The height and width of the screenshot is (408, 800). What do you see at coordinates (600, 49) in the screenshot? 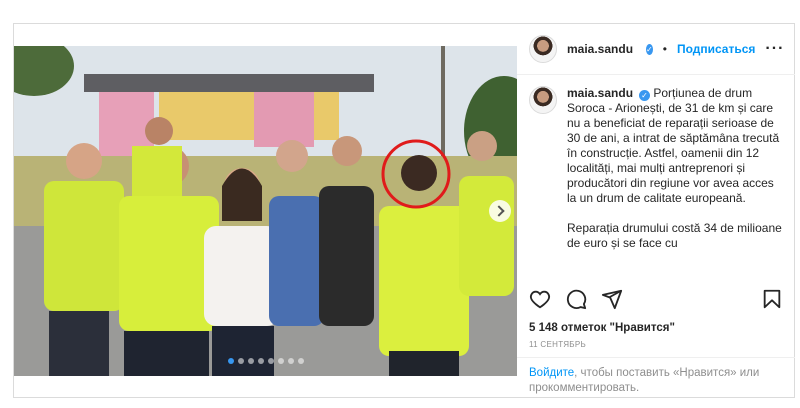
I see `username: maia.sandu` at bounding box center [600, 49].